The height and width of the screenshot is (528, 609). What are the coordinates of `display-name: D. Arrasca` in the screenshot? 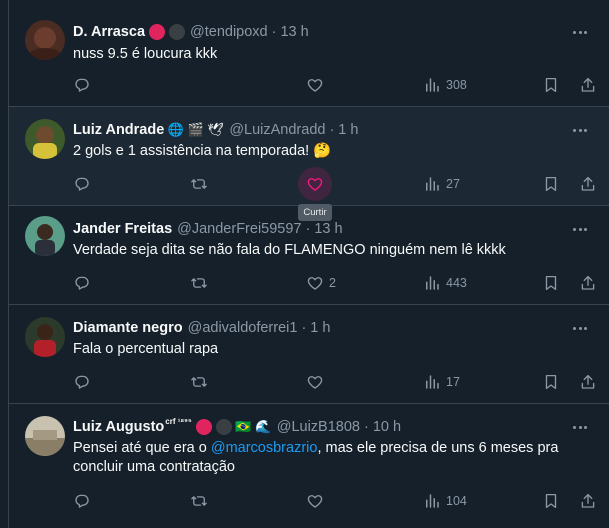 It's located at (109, 32).